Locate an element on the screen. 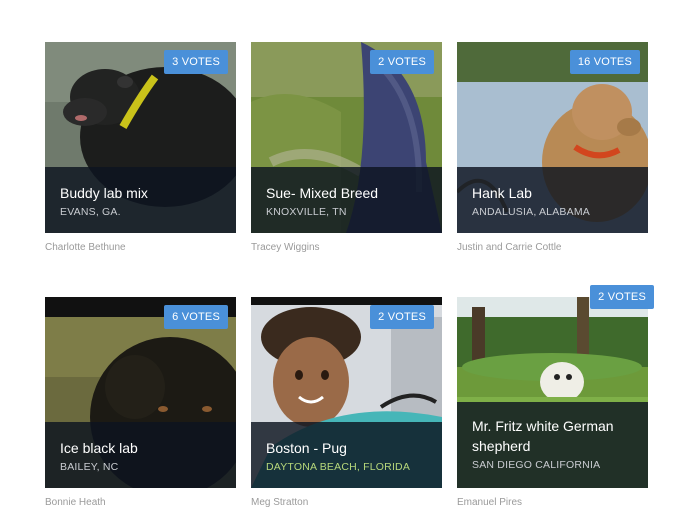  owner-name: Charlotte Bethune is located at coordinates (85, 247).